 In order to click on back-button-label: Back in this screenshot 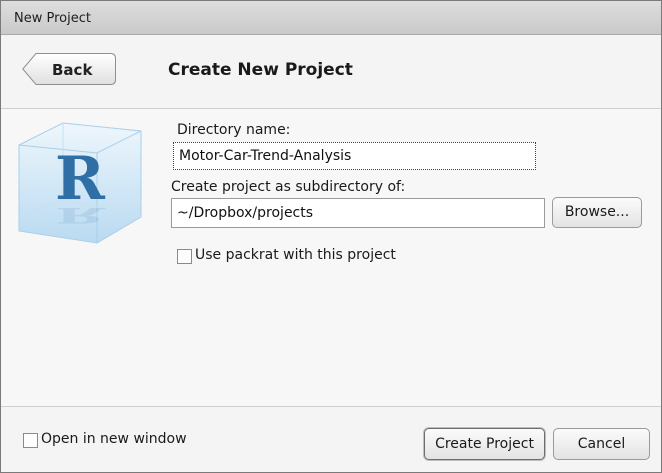, I will do `click(72, 70)`.